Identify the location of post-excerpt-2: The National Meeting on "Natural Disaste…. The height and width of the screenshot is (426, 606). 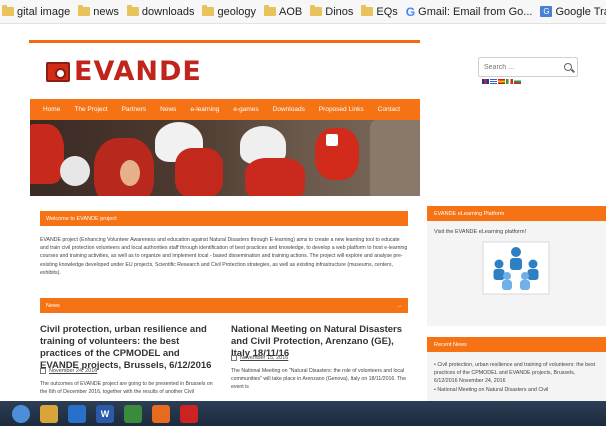
(318, 379).